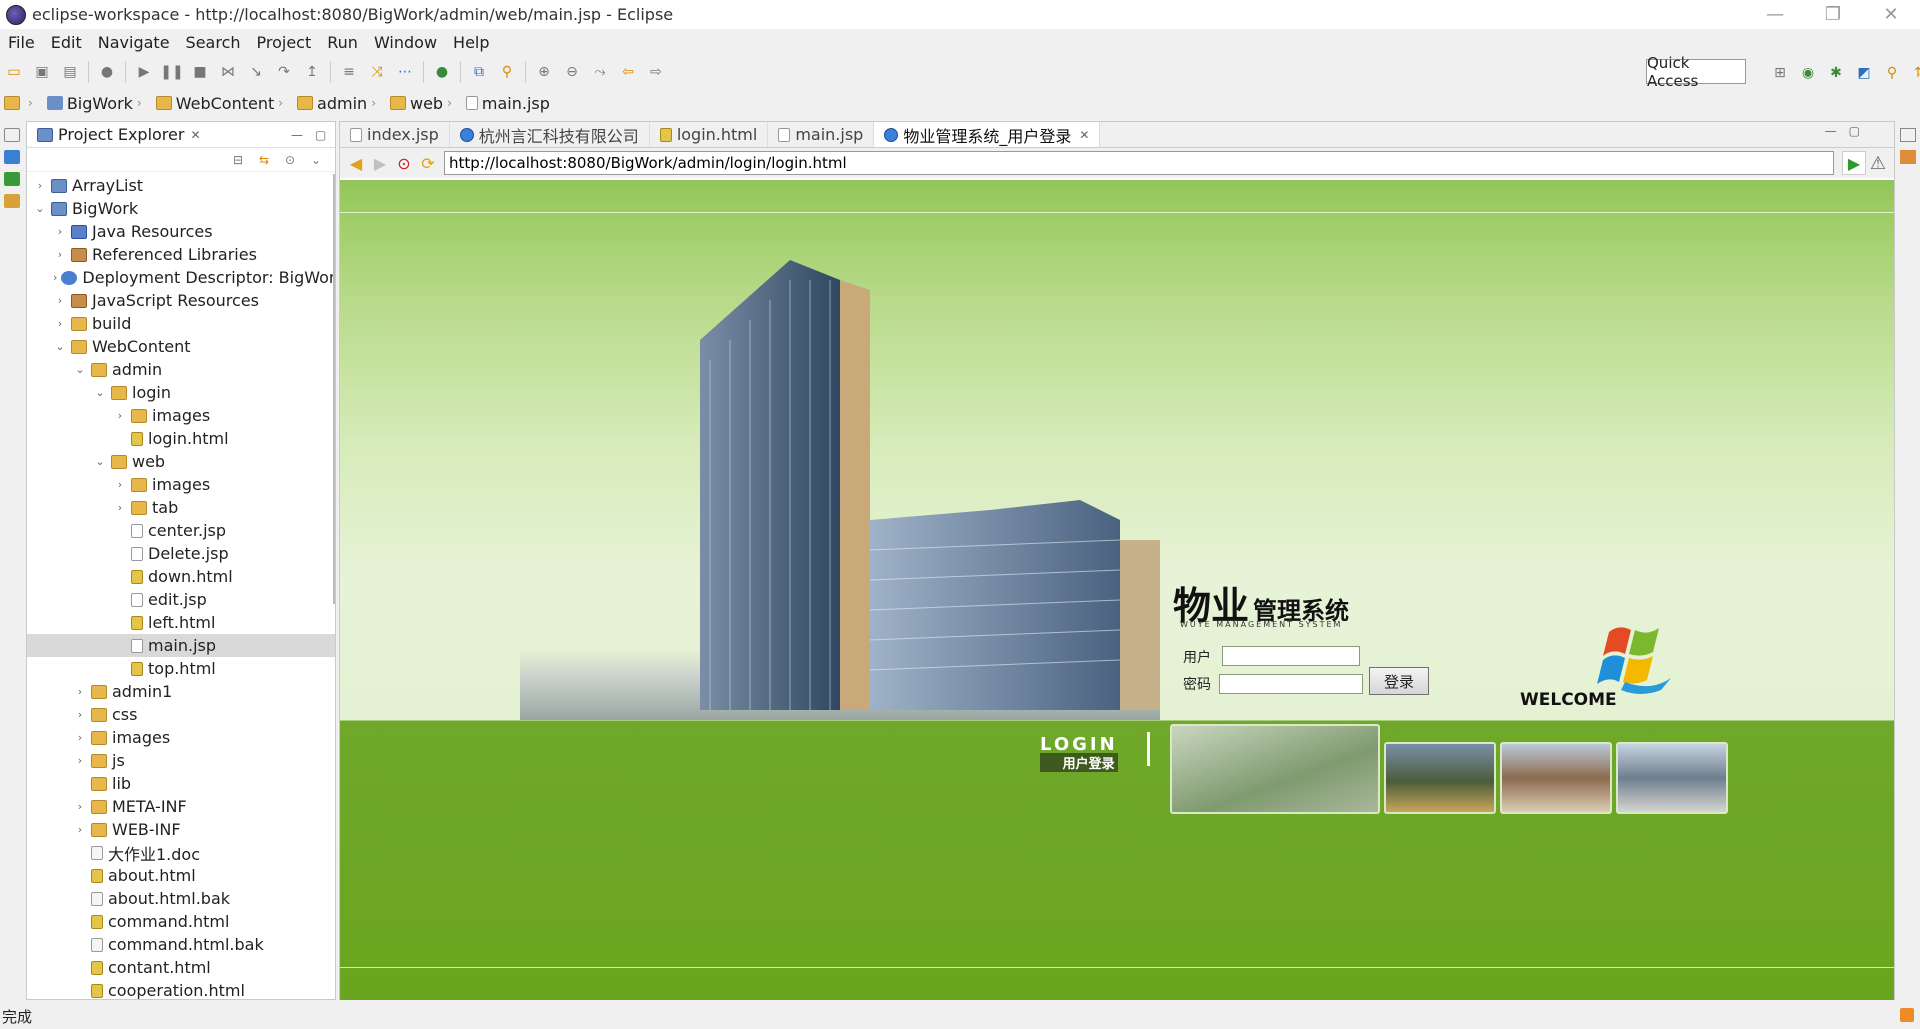 The image size is (1920, 1029). I want to click on tree-item: › admin1, so click(181, 691).